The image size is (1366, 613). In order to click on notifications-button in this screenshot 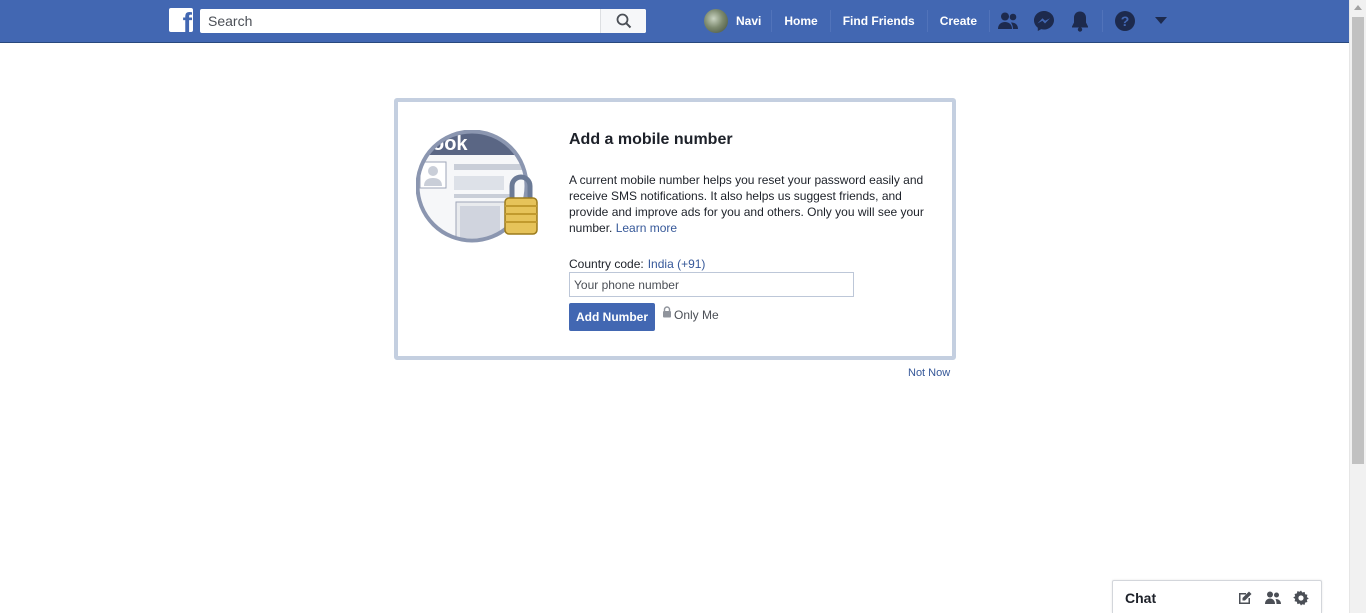, I will do `click(1080, 21)`.